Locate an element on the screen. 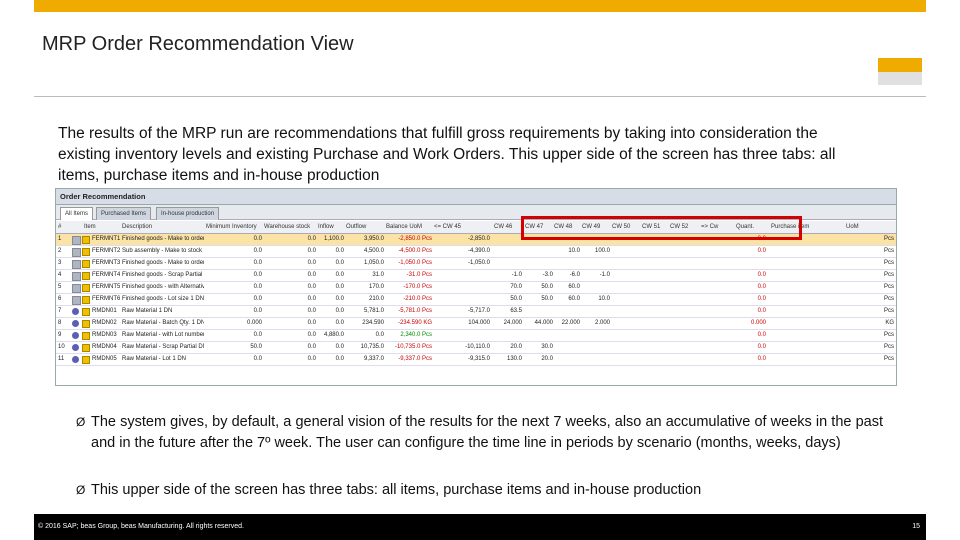 Image resolution: width=960 pixels, height=540 pixels. tab-purchased-items: Purchased Items is located at coordinates (124, 213).